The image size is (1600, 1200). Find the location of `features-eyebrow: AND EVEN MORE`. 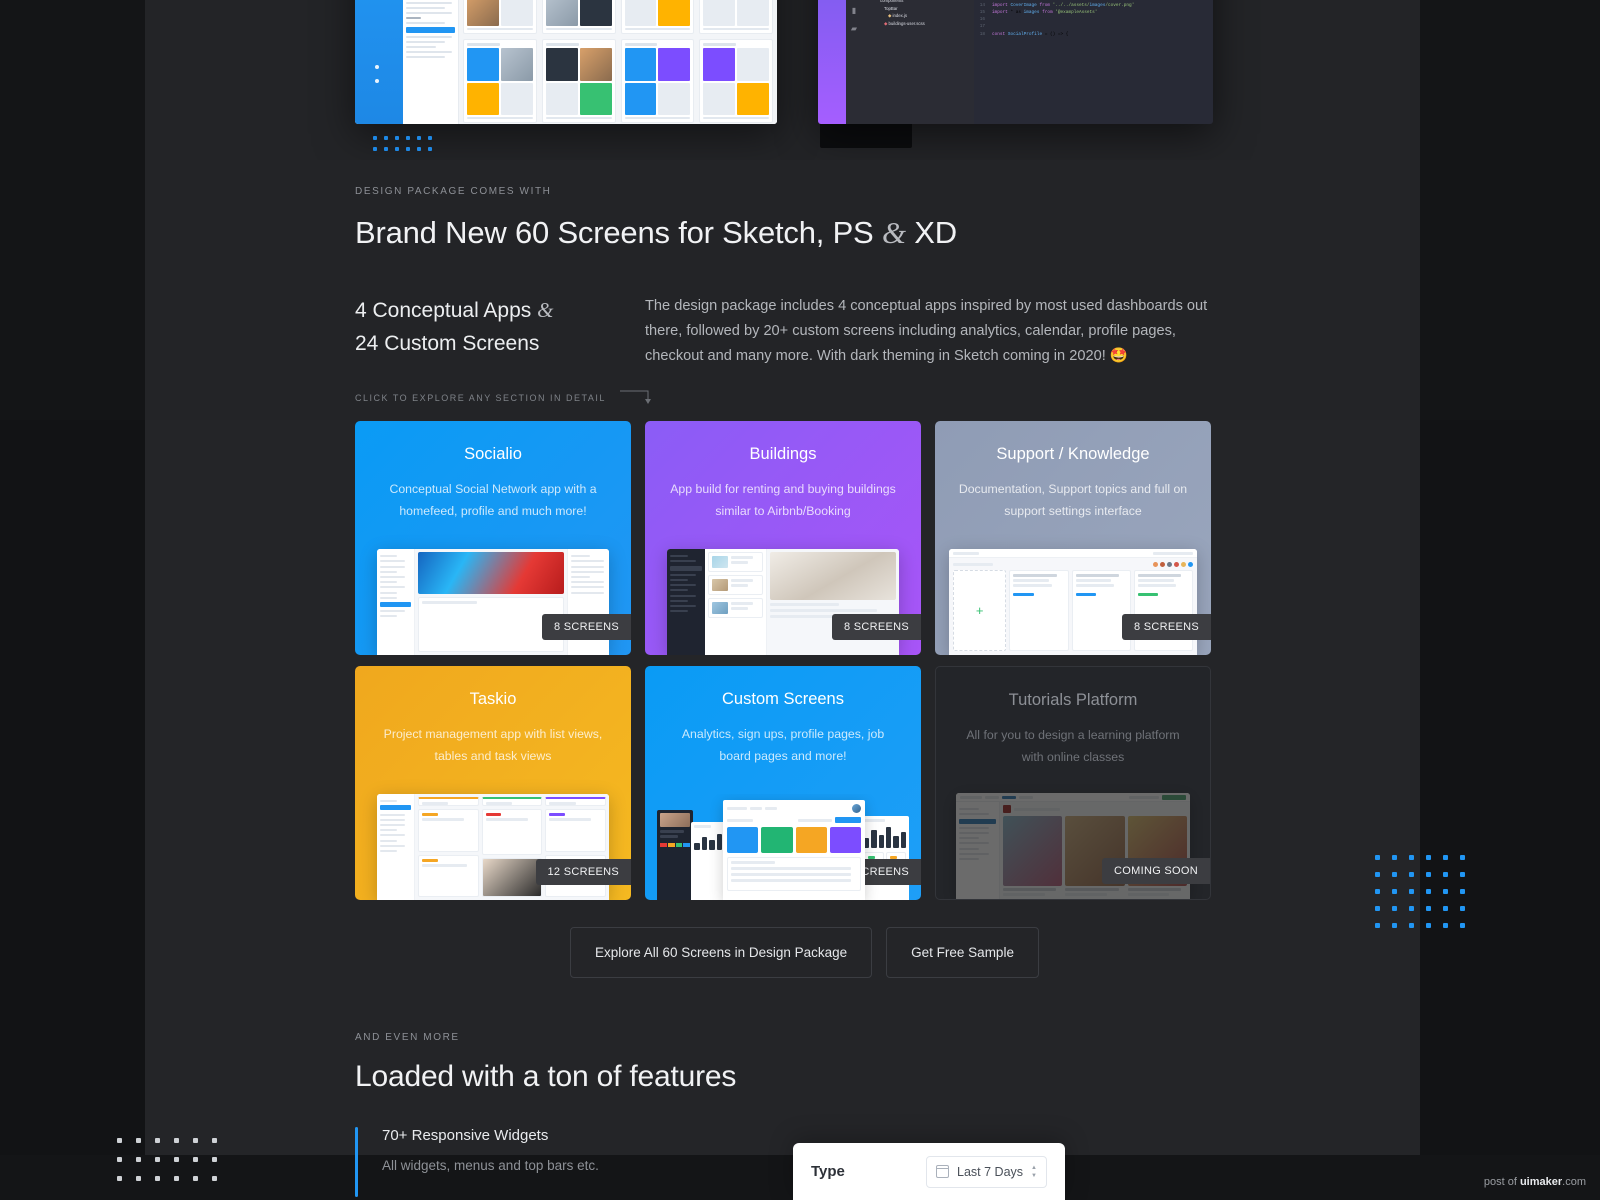

features-eyebrow: AND EVEN MORE is located at coordinates (407, 1037).